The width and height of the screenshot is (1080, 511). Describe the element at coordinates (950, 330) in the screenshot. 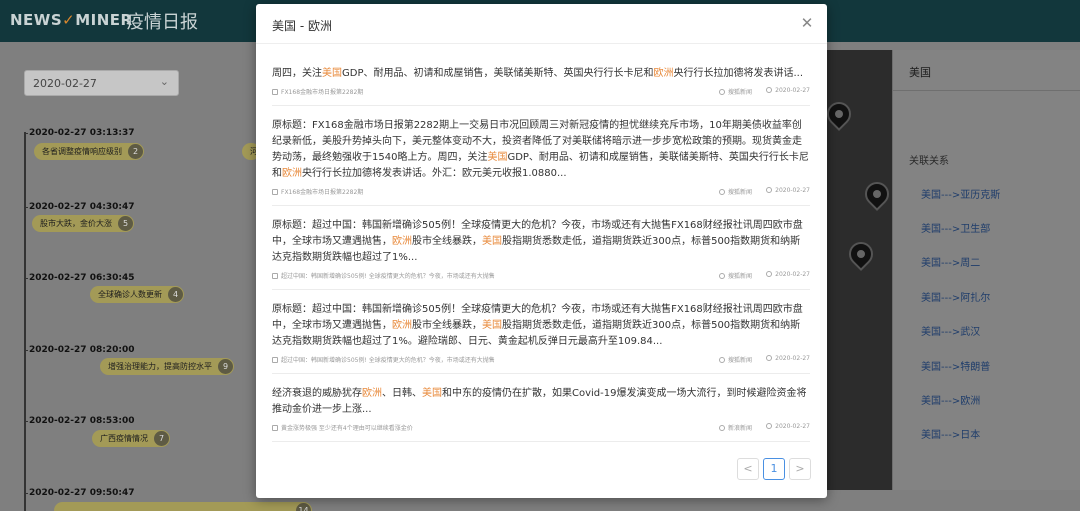

I see `relation-link: 美国--->武汉` at that location.